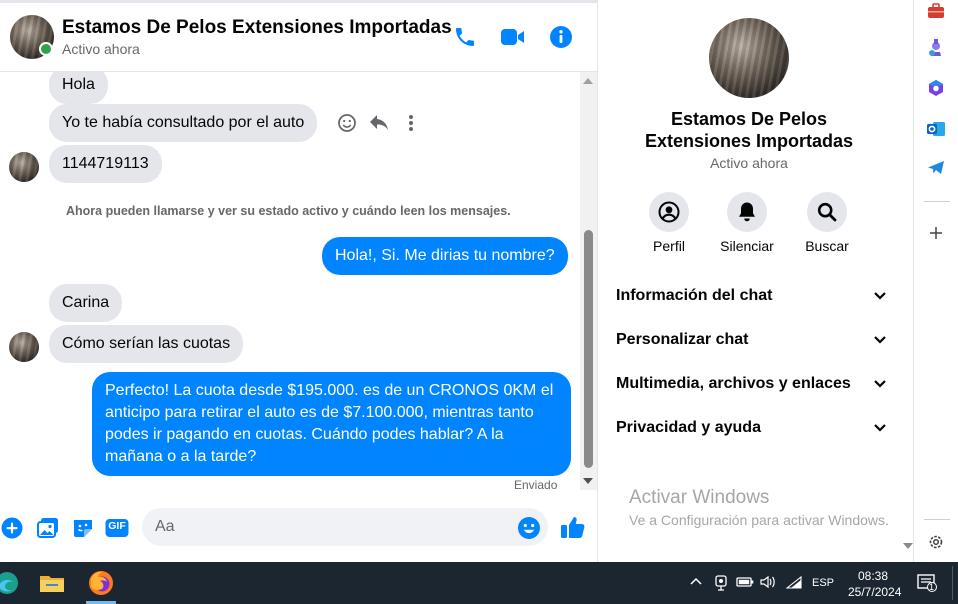 This screenshot has height=604, width=958. Describe the element at coordinates (445, 256) in the screenshot. I see `message-outgoing: Hola!, Si. Me dirias tu nombre?` at that location.